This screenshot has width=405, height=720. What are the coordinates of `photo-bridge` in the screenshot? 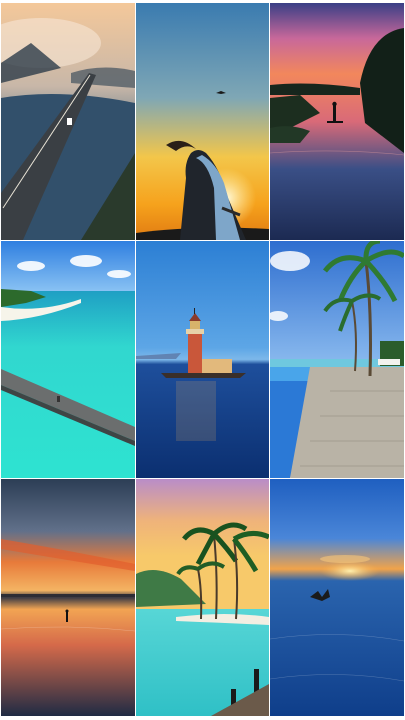 It's located at (68, 121).